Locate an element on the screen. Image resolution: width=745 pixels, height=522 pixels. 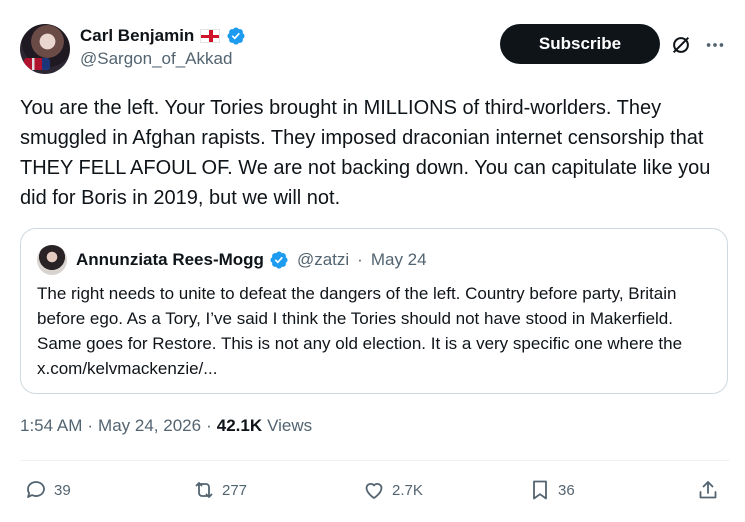
views-label: Views is located at coordinates (290, 425).